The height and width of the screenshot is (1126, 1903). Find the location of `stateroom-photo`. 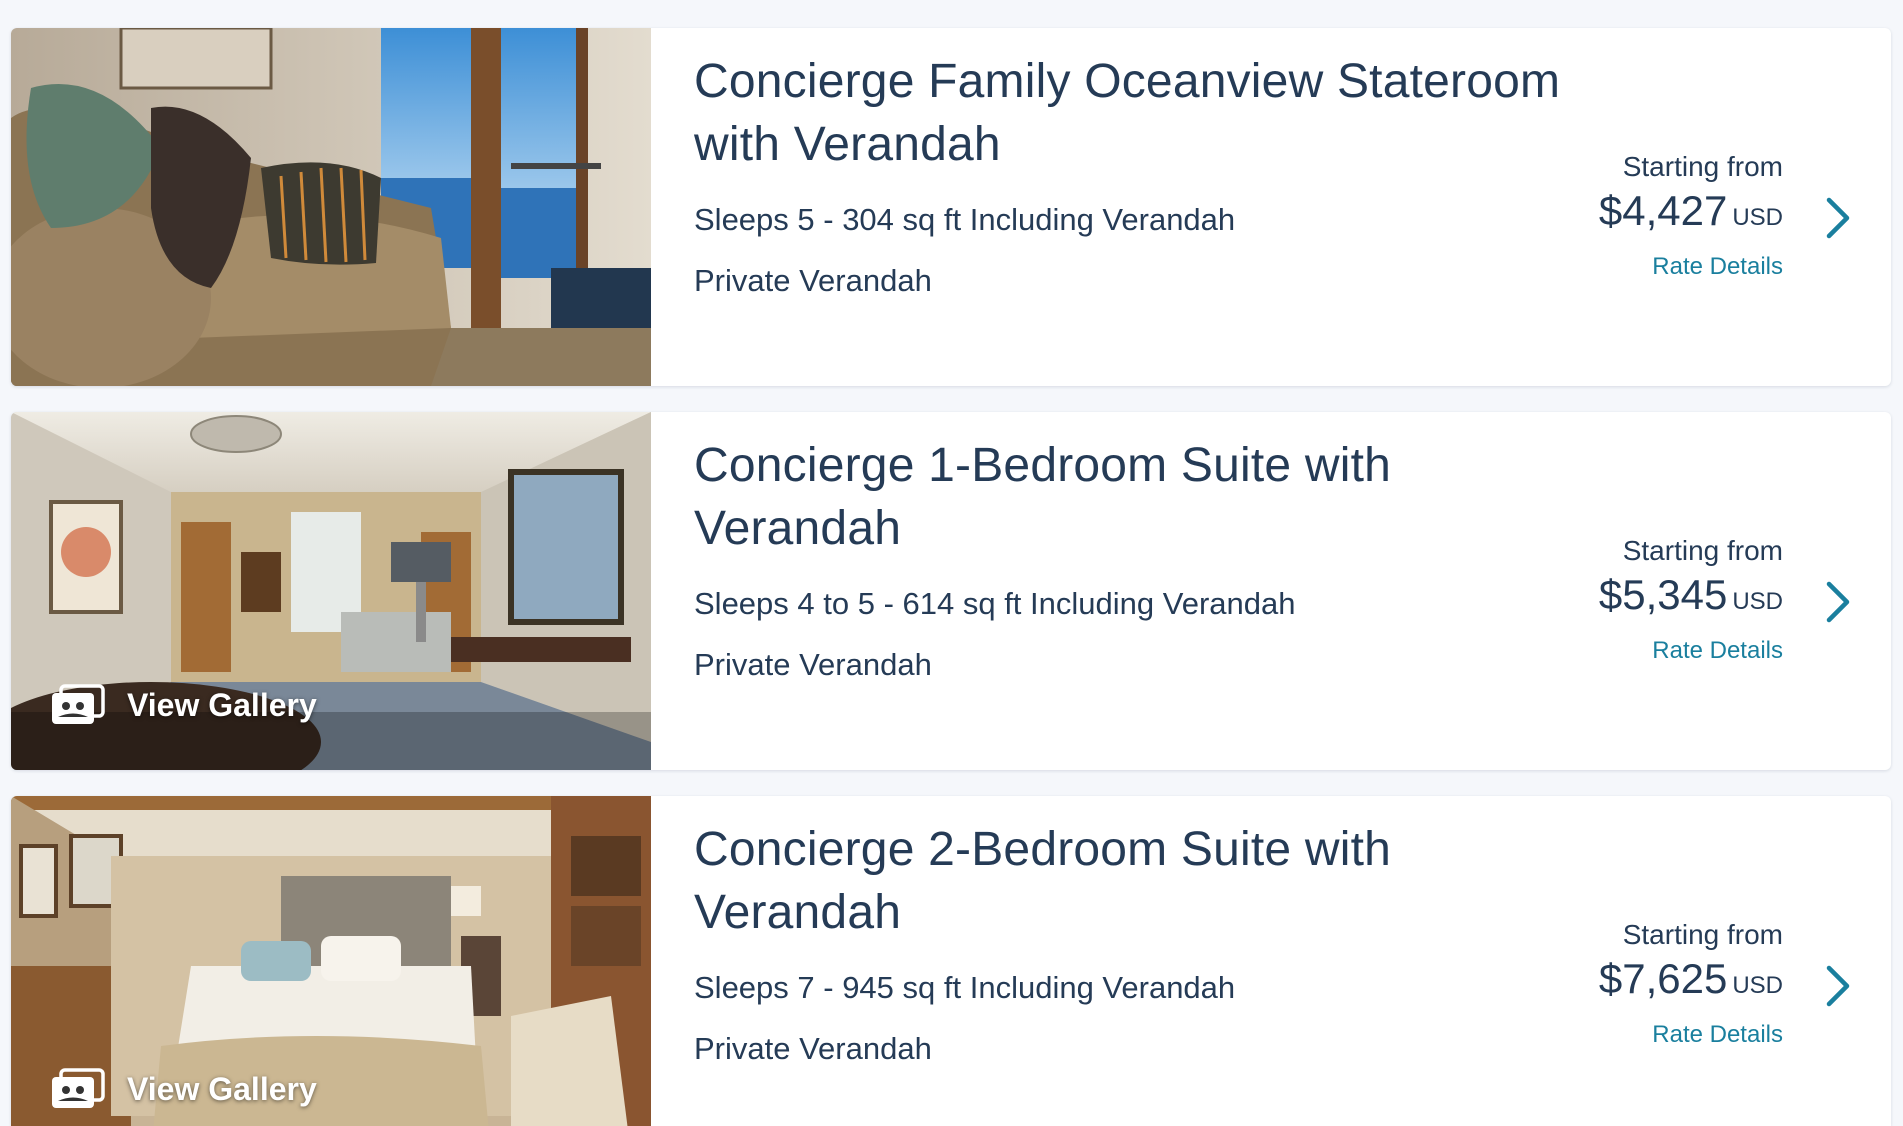

stateroom-photo is located at coordinates (331, 207).